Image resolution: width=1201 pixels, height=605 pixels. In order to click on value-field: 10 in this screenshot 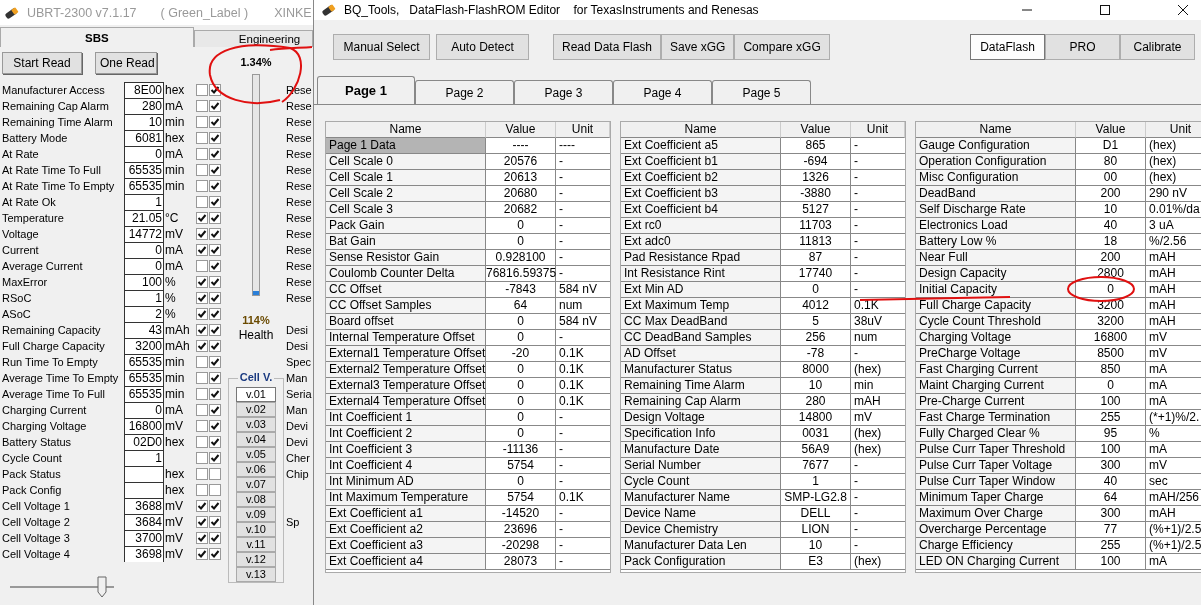, I will do `click(144, 122)`.